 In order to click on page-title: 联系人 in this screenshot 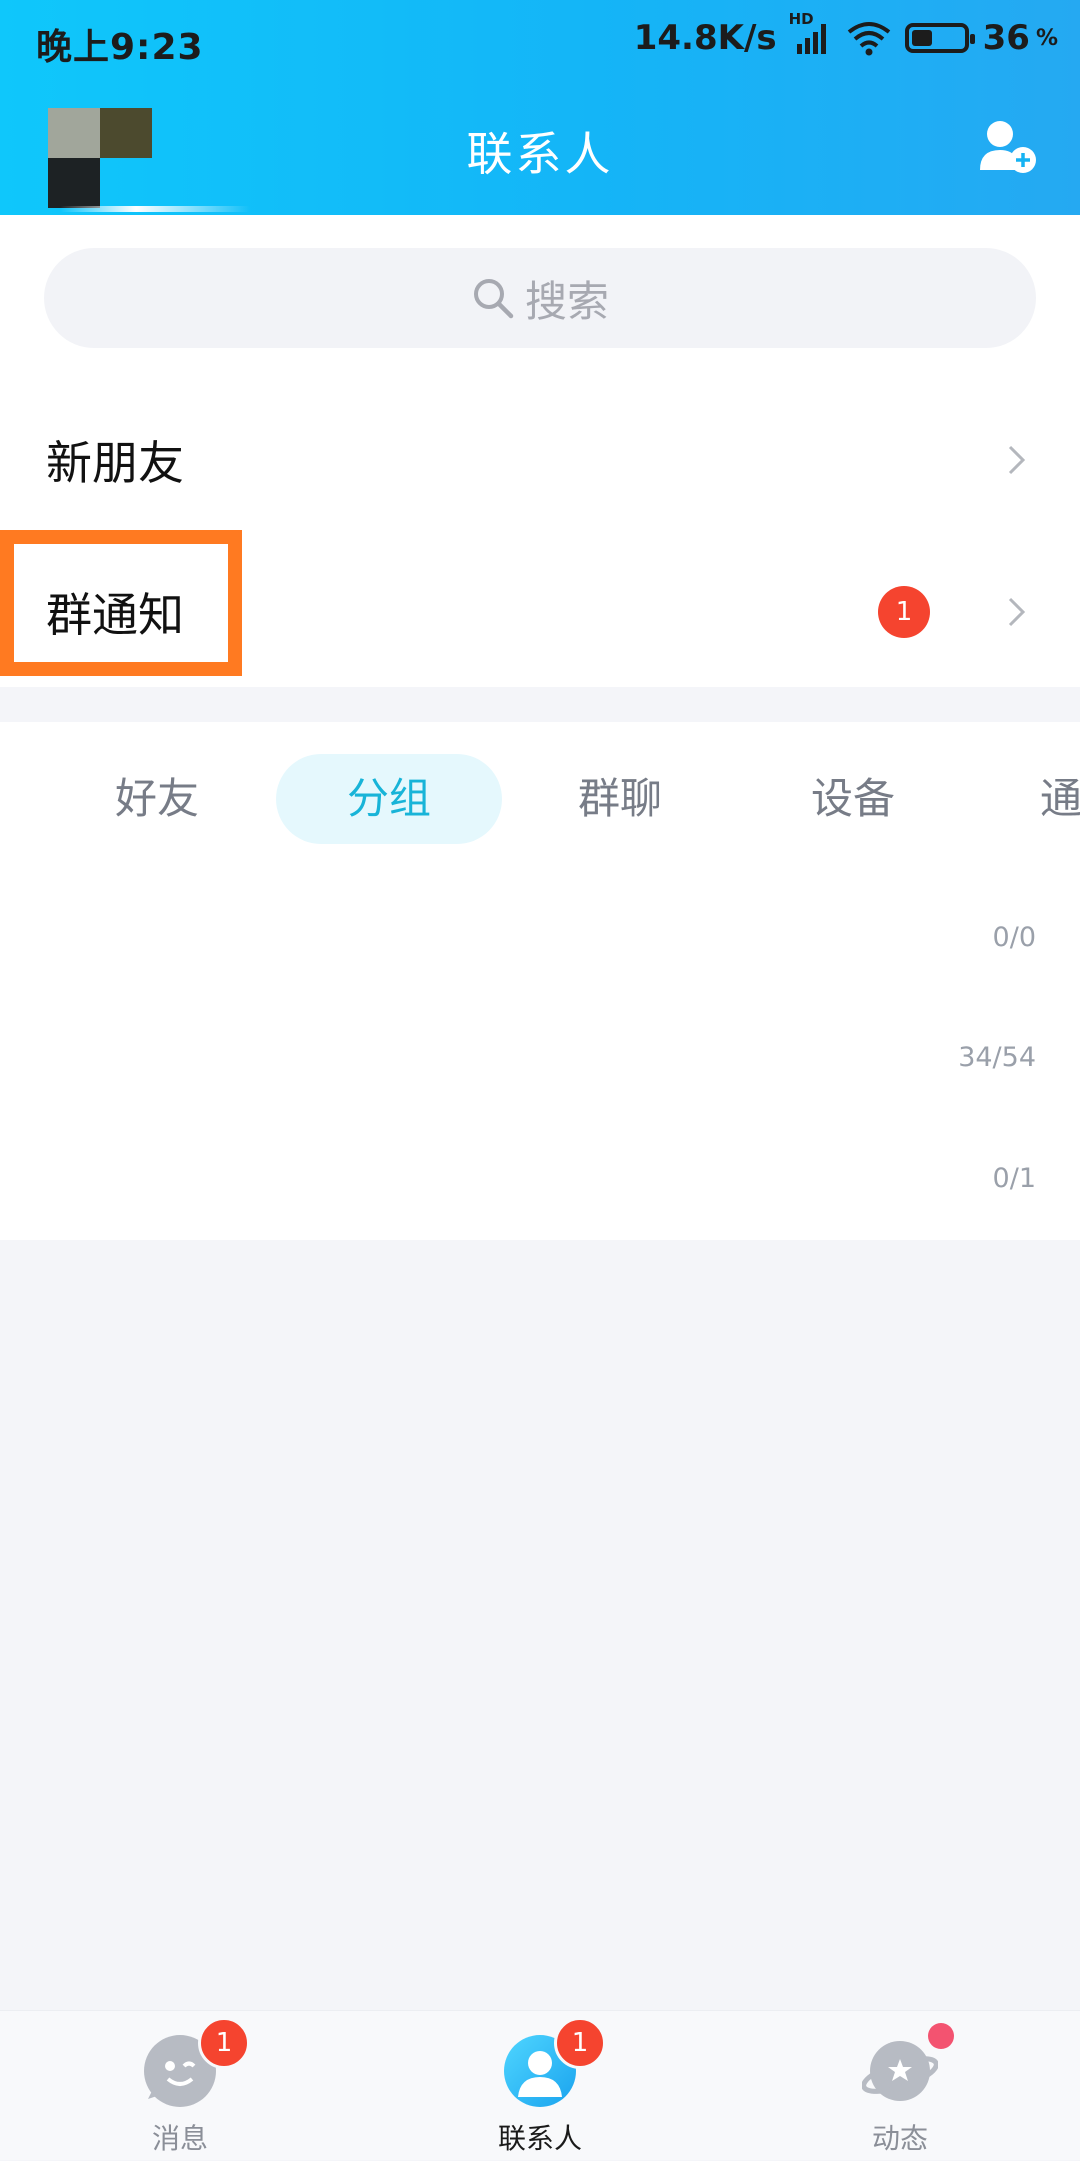, I will do `click(540, 154)`.